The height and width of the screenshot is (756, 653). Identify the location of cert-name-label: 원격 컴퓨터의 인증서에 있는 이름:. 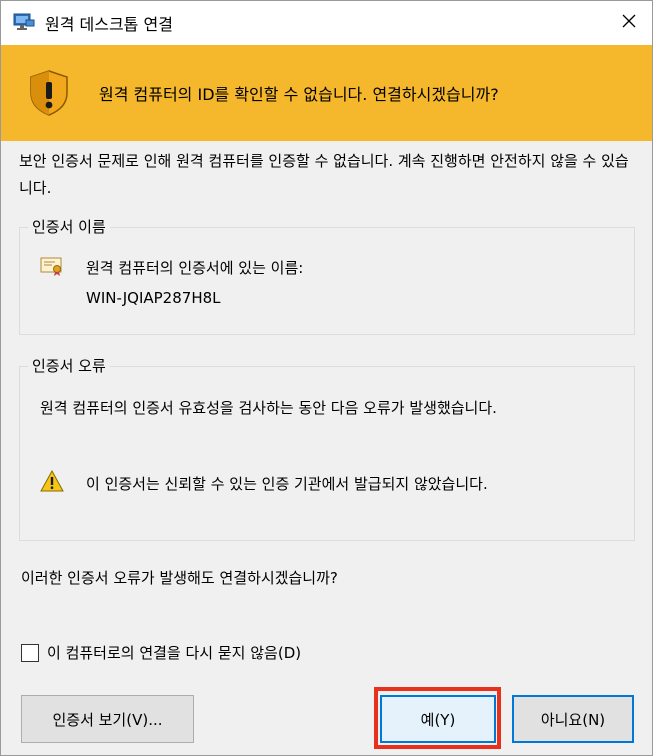
(195, 268).